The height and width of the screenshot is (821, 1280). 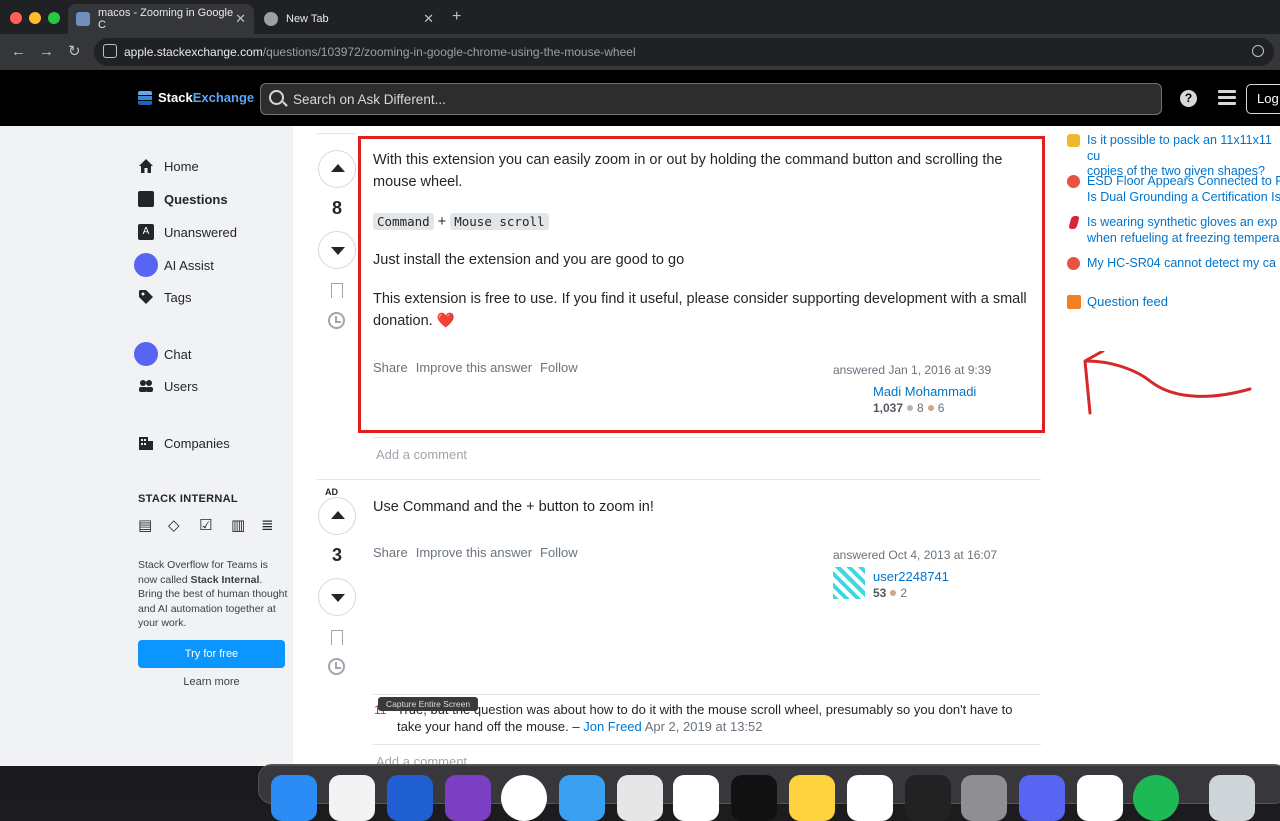 What do you see at coordinates (294, 798) in the screenshot?
I see `finder-icon` at bounding box center [294, 798].